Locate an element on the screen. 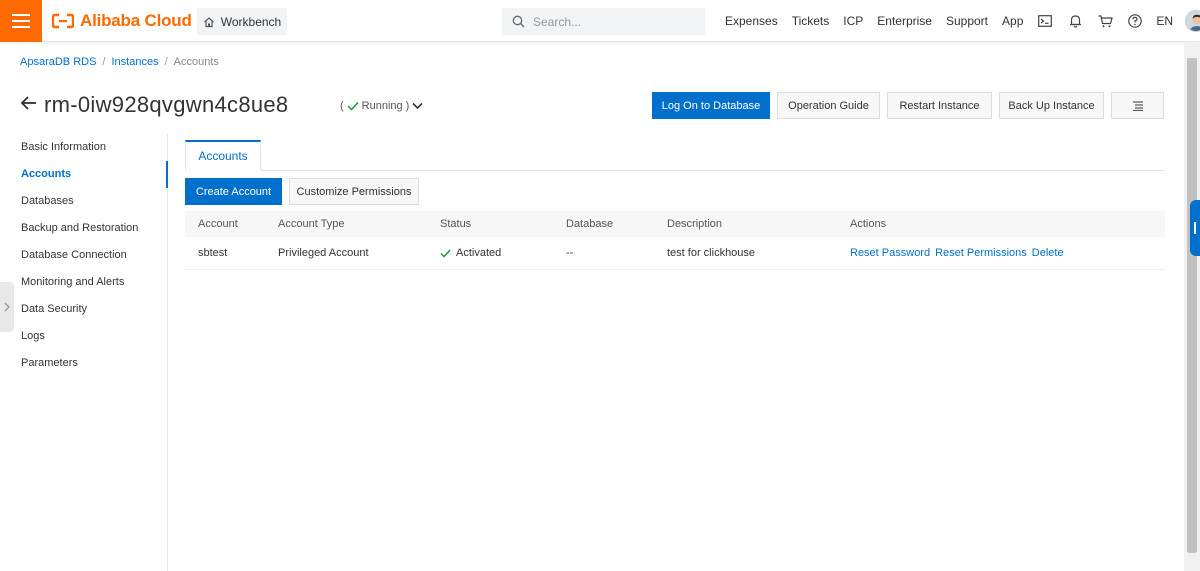  column-header-database: Database is located at coordinates (590, 224).